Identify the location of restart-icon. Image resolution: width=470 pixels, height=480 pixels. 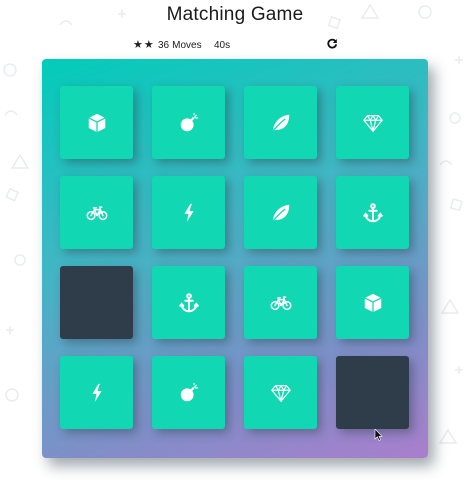
(332, 44).